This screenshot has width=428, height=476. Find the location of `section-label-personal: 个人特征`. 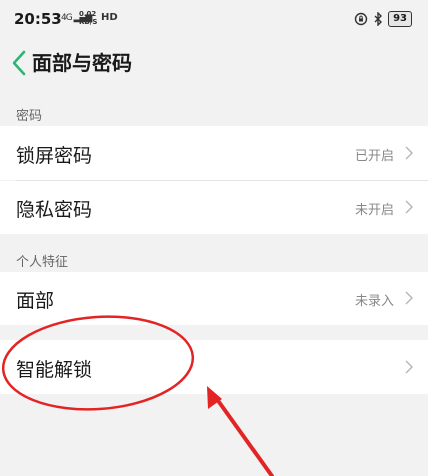

section-label-personal: 个人特征 is located at coordinates (42, 262).